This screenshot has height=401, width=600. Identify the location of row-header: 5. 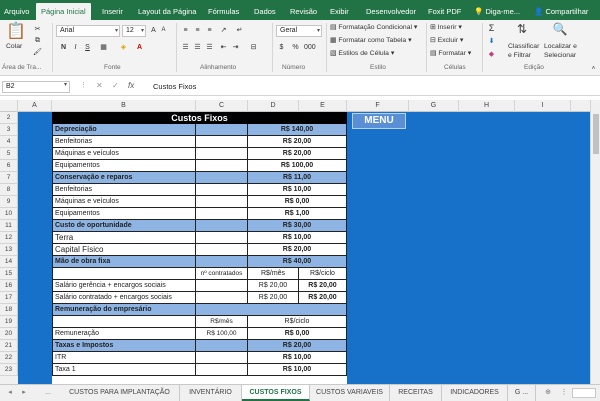
(9, 154).